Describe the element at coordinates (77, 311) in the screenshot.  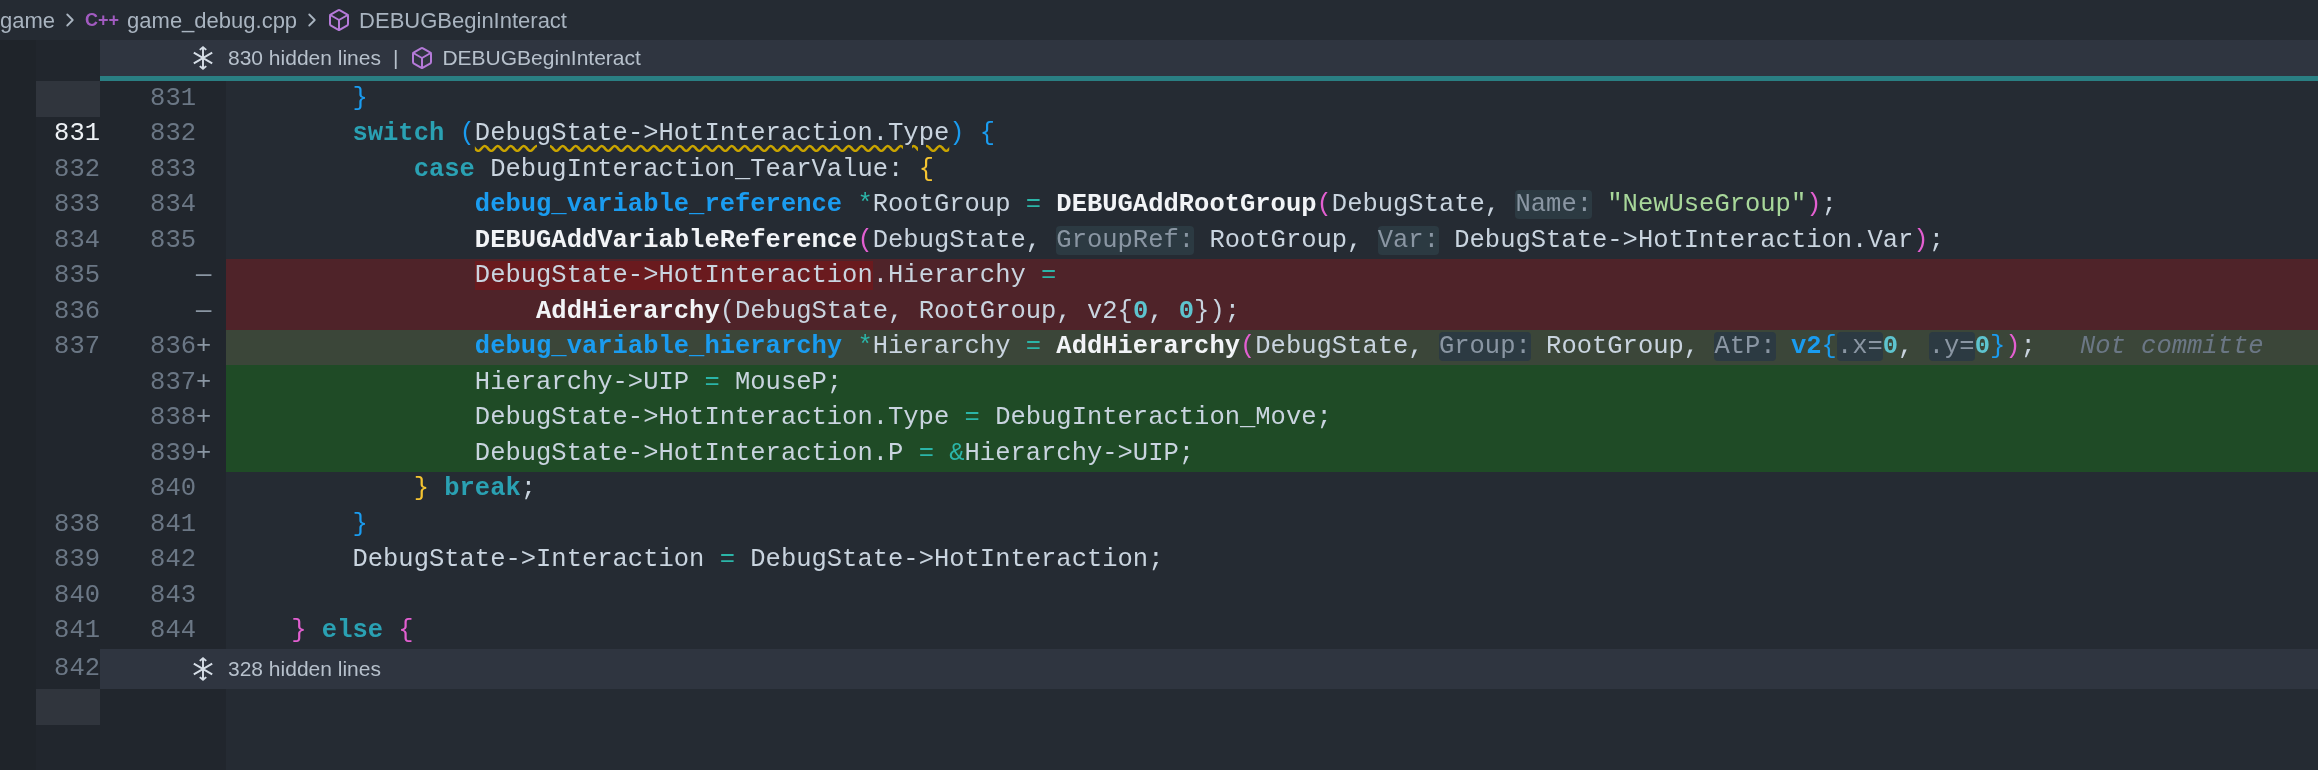
I see `old-line-number: 836` at that location.